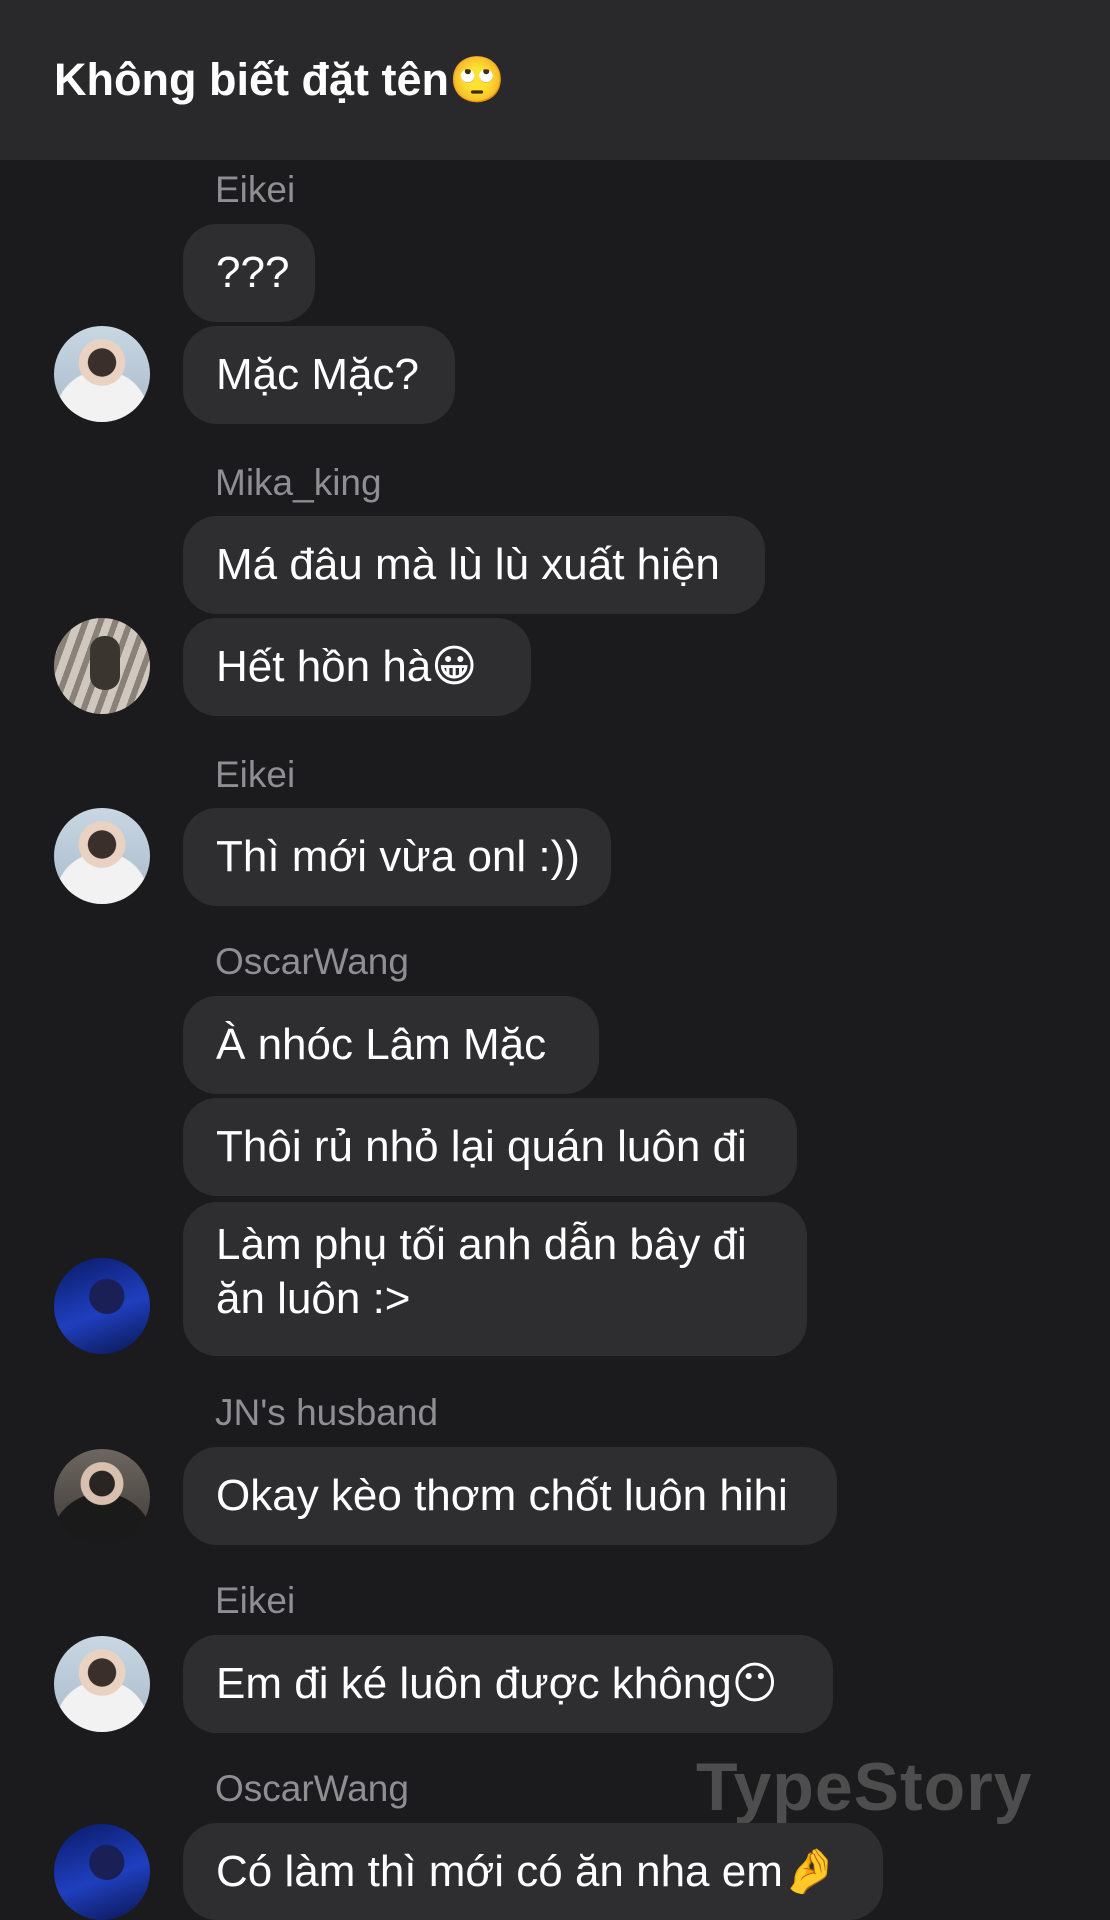  Describe the element at coordinates (327, 1412) in the screenshot. I see `sender-name: JN's husband` at that location.